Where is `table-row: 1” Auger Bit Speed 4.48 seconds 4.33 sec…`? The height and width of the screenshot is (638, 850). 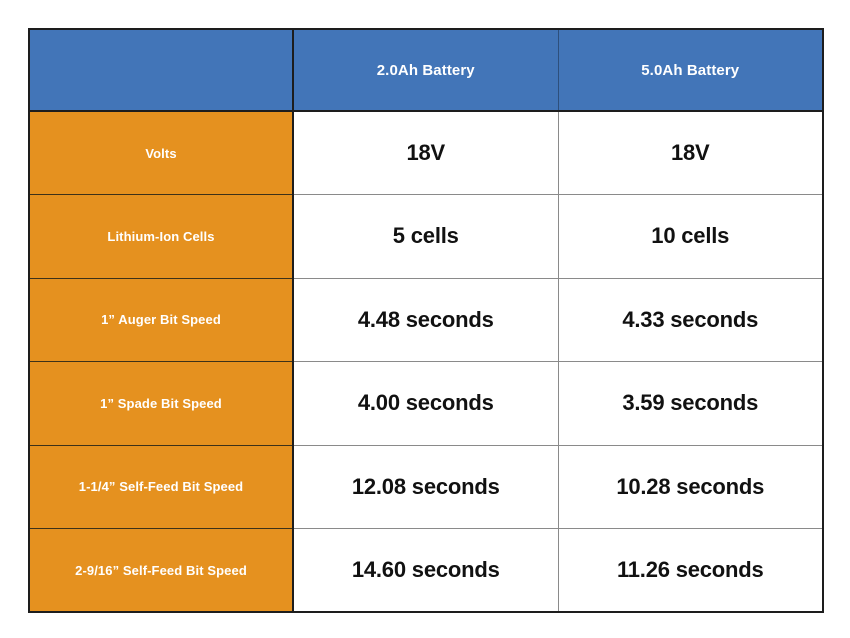 table-row: 1” Auger Bit Speed 4.48 seconds 4.33 sec… is located at coordinates (426, 320).